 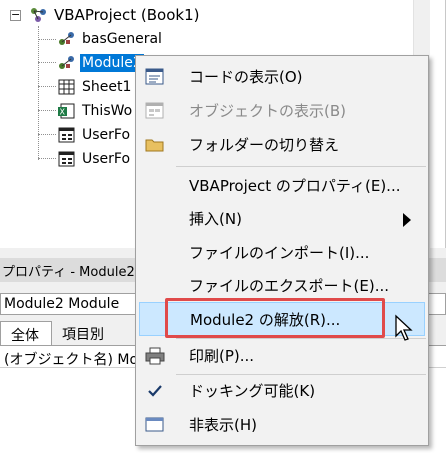 I want to click on tree-item-label: ThisWo, so click(x=107, y=111).